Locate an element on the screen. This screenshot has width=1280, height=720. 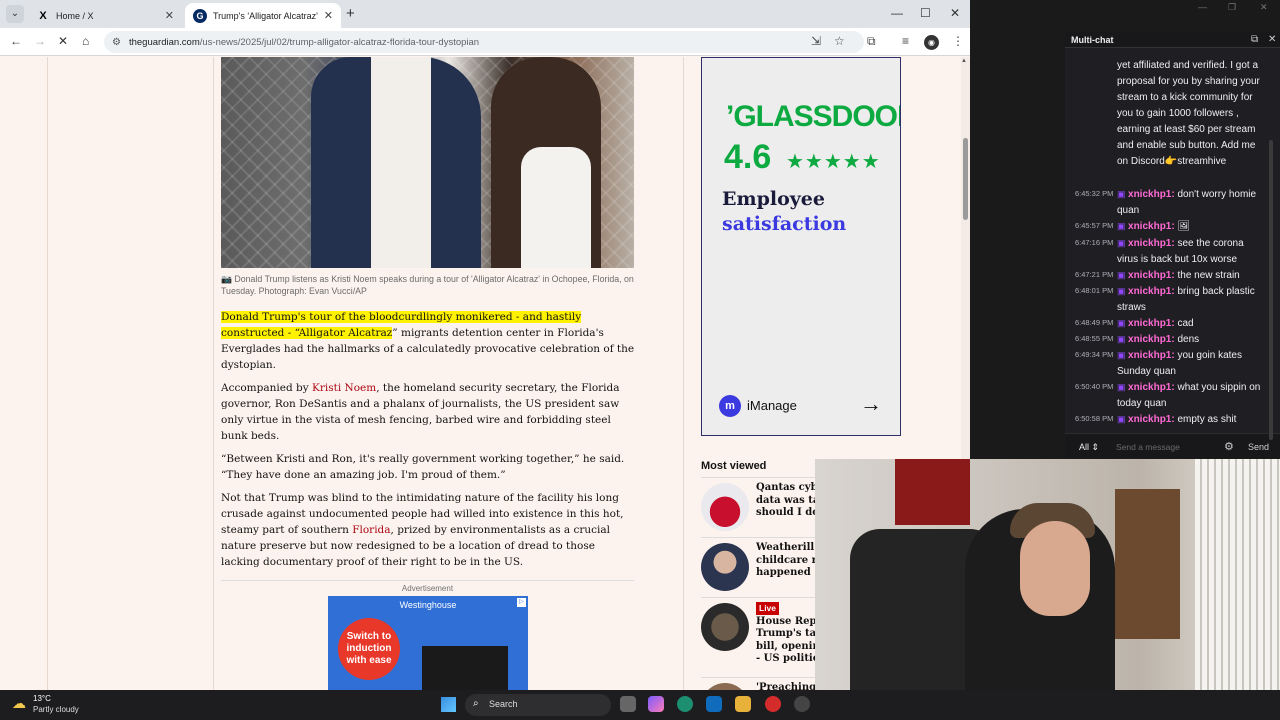
chat-filter-select: All ⇕ is located at coordinates (1089, 447).